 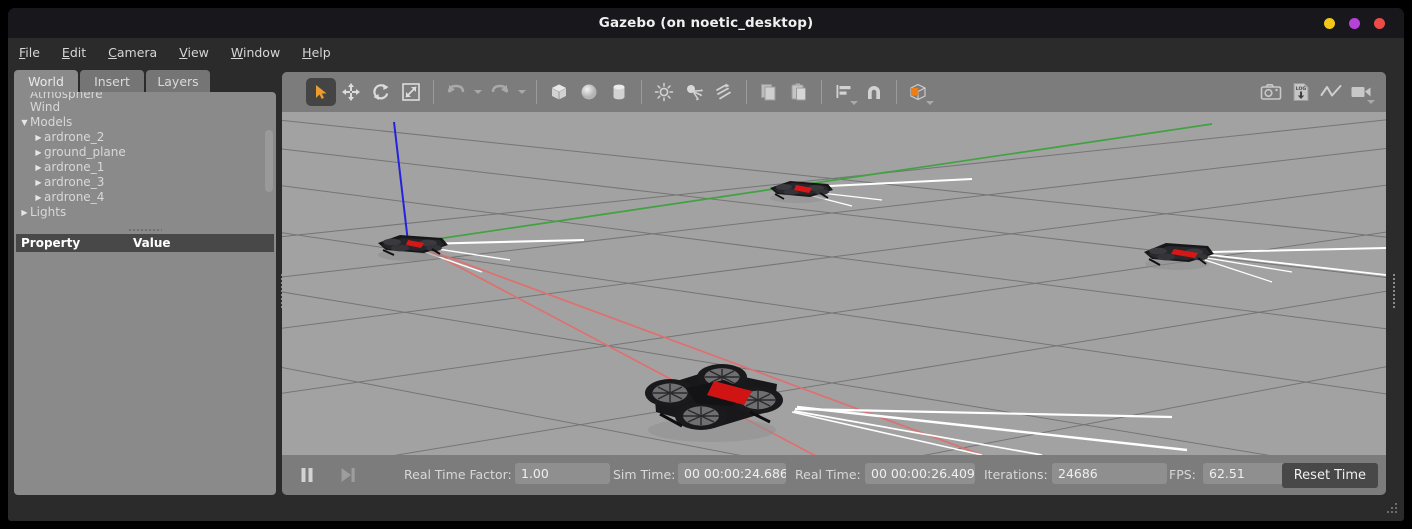 What do you see at coordinates (24, 122) in the screenshot?
I see `chevron-down-icon: ▼` at bounding box center [24, 122].